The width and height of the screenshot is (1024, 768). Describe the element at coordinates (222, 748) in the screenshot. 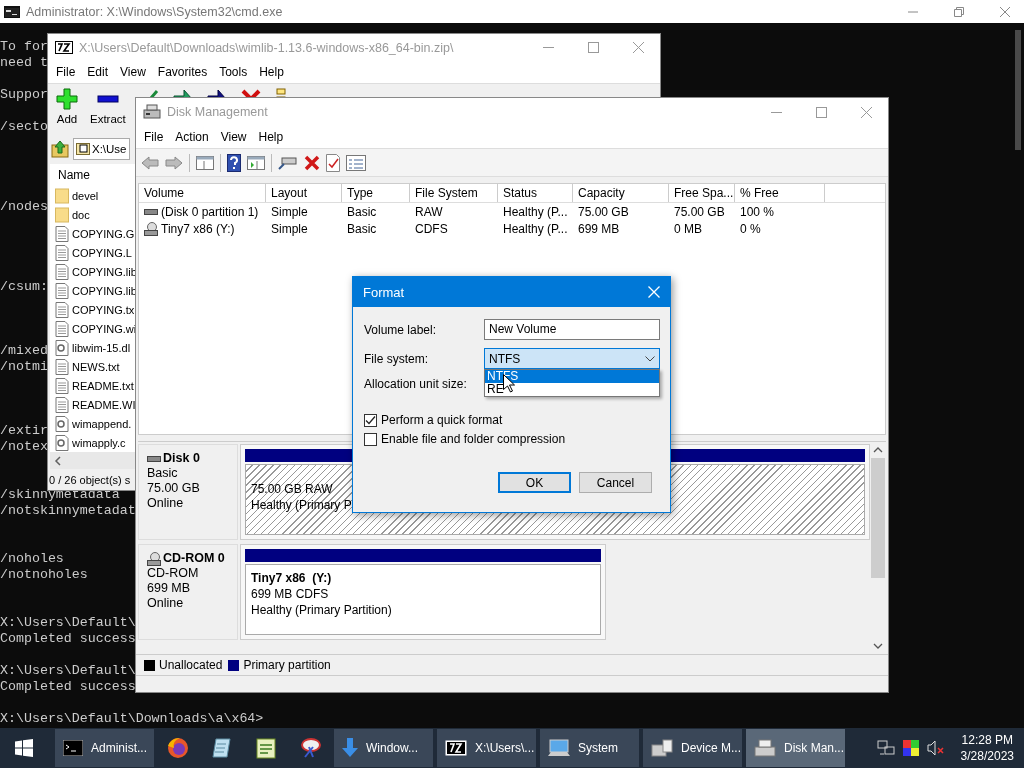

I see `notepad-icon` at that location.